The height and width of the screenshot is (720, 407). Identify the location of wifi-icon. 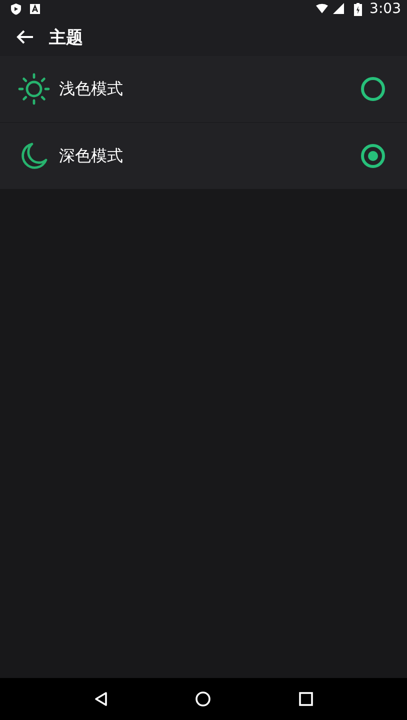
(322, 9).